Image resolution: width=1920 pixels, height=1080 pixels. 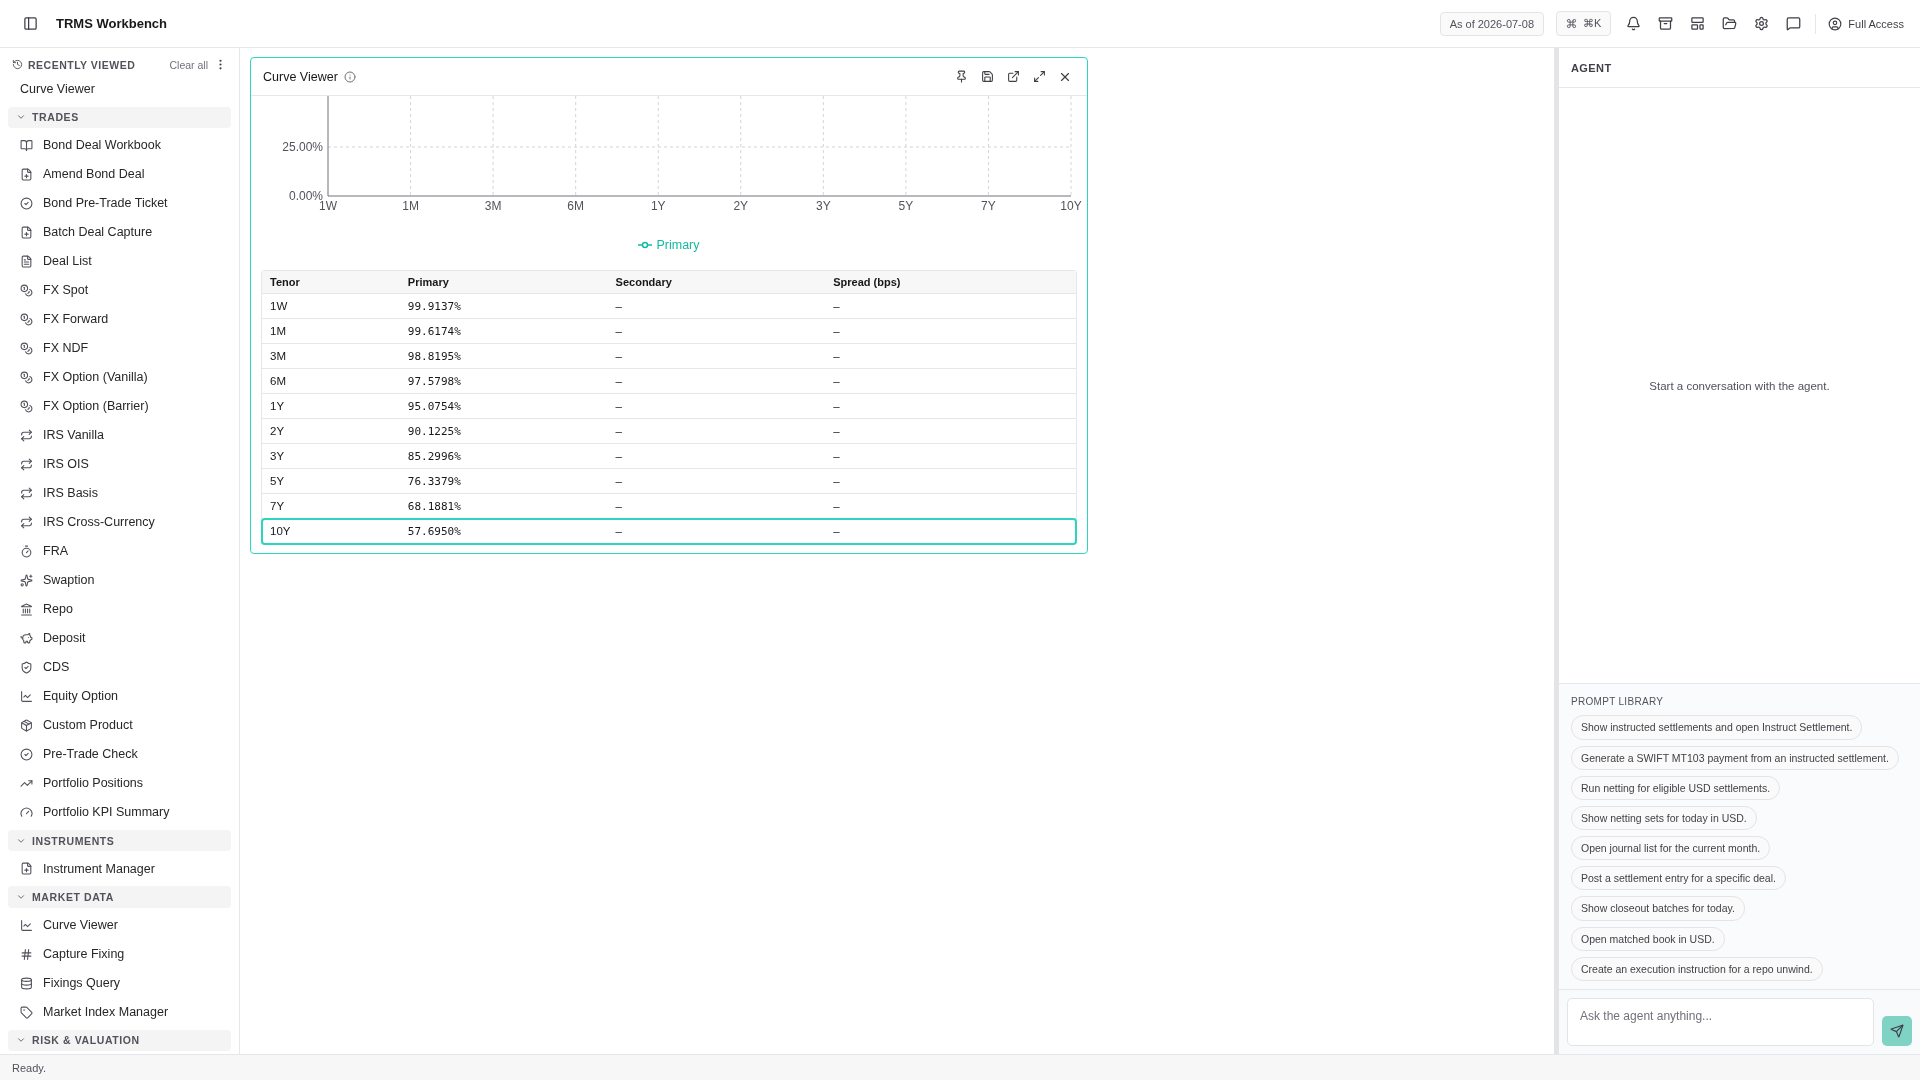 I want to click on status-text: Ready., so click(x=29, y=1067).